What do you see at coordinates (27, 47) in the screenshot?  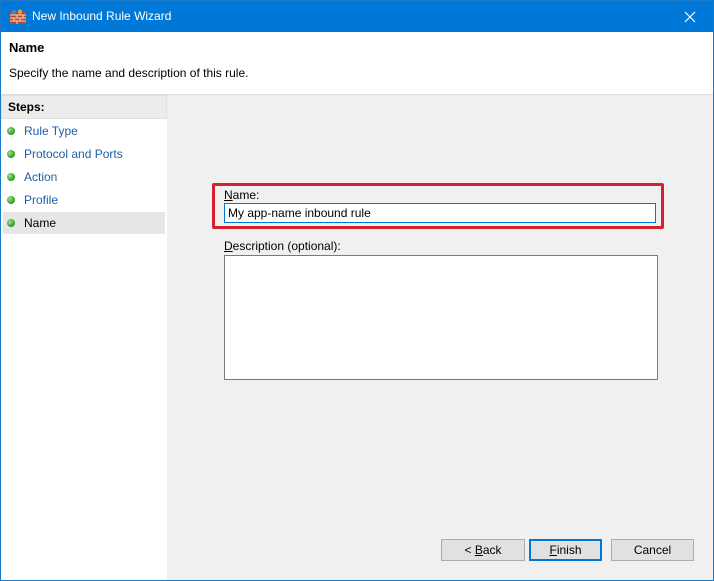 I see `page-heading: Name` at bounding box center [27, 47].